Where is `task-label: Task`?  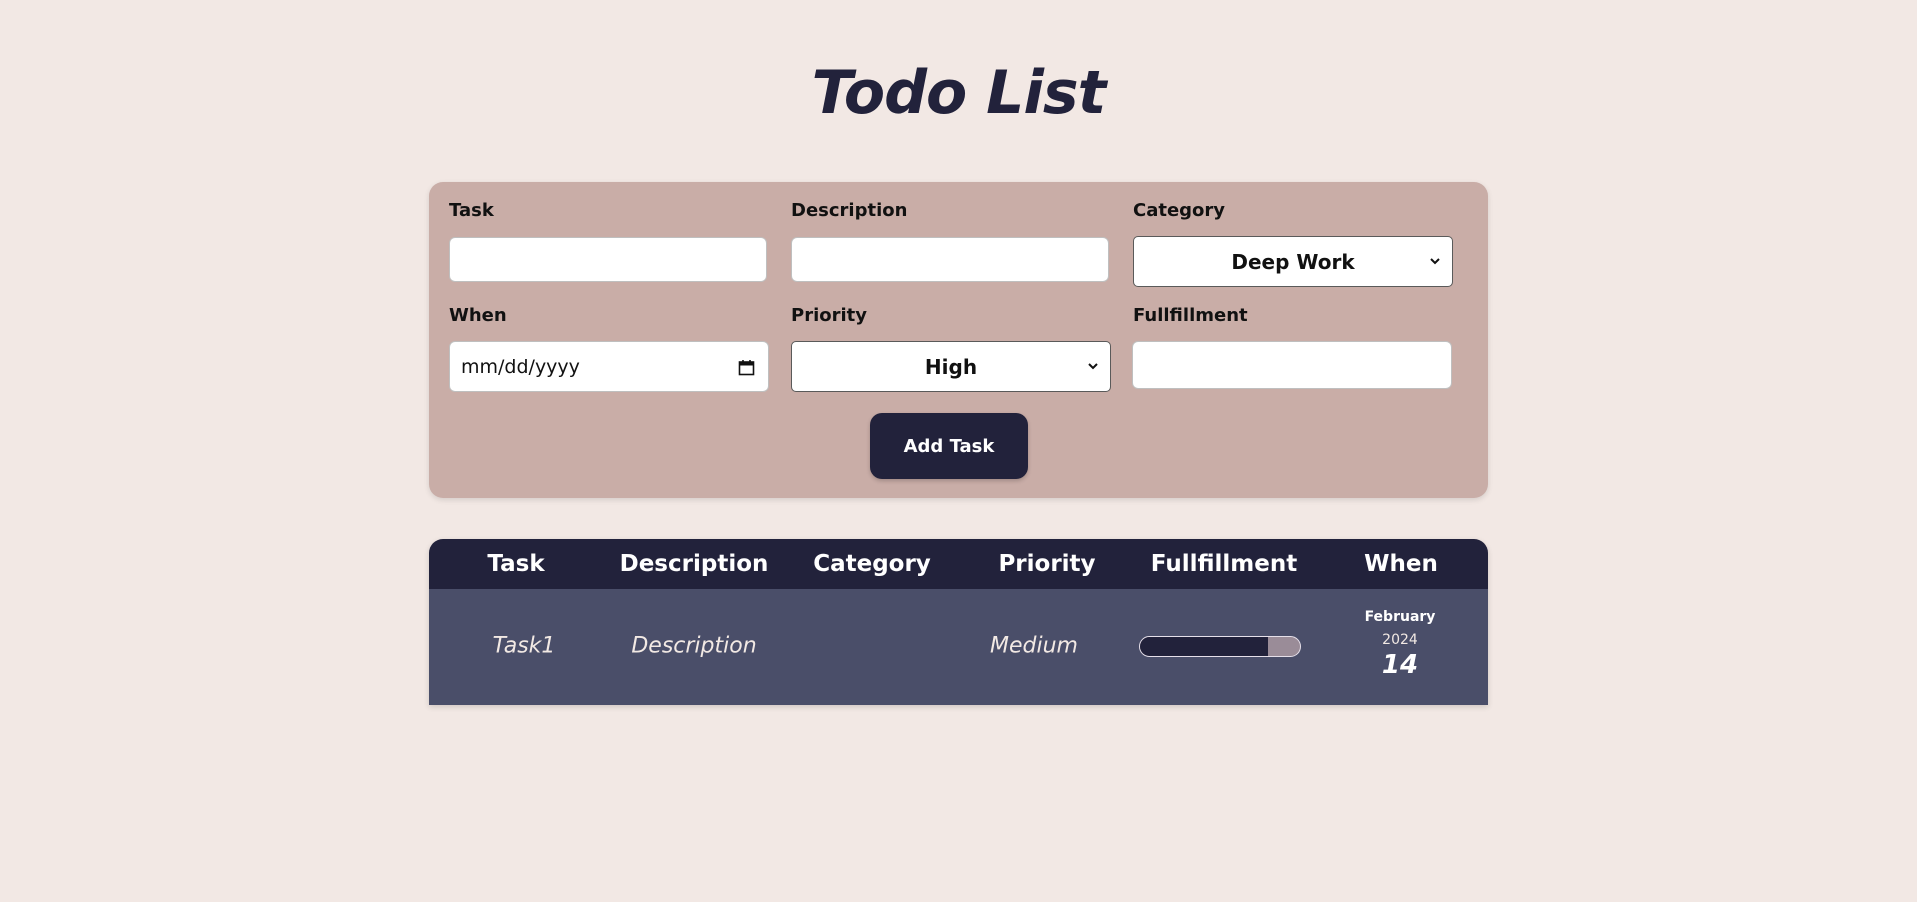 task-label: Task is located at coordinates (471, 210).